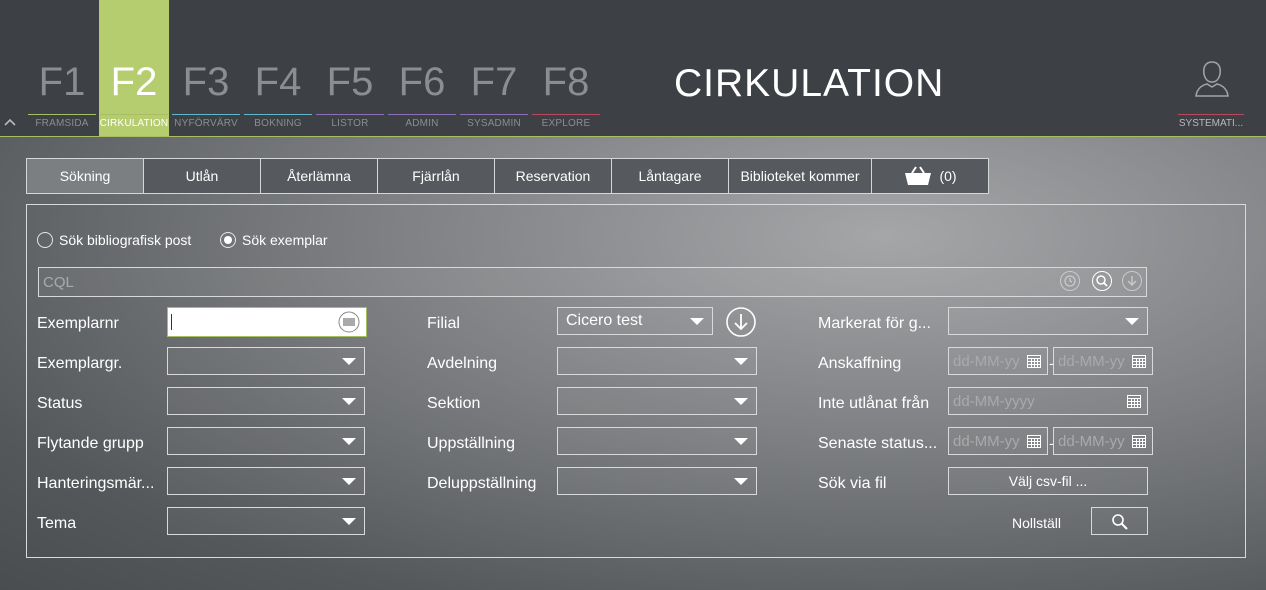  What do you see at coordinates (657, 401) in the screenshot?
I see `sektion-select` at bounding box center [657, 401].